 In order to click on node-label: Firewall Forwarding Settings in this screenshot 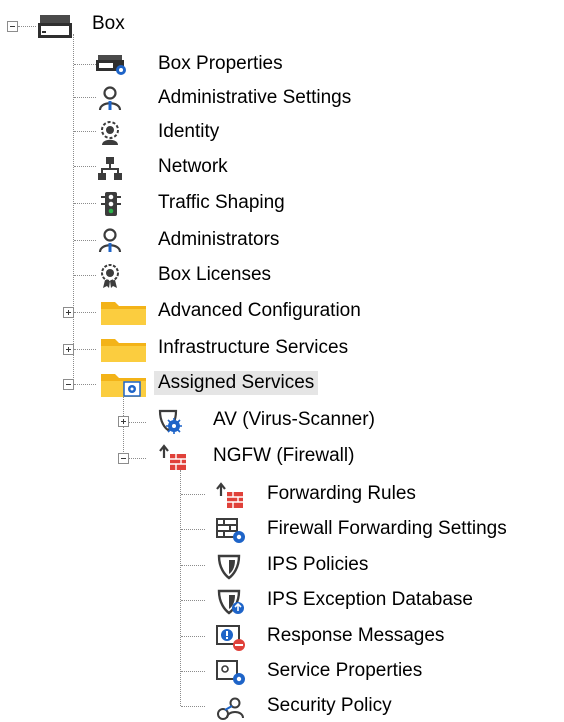, I will do `click(387, 528)`.